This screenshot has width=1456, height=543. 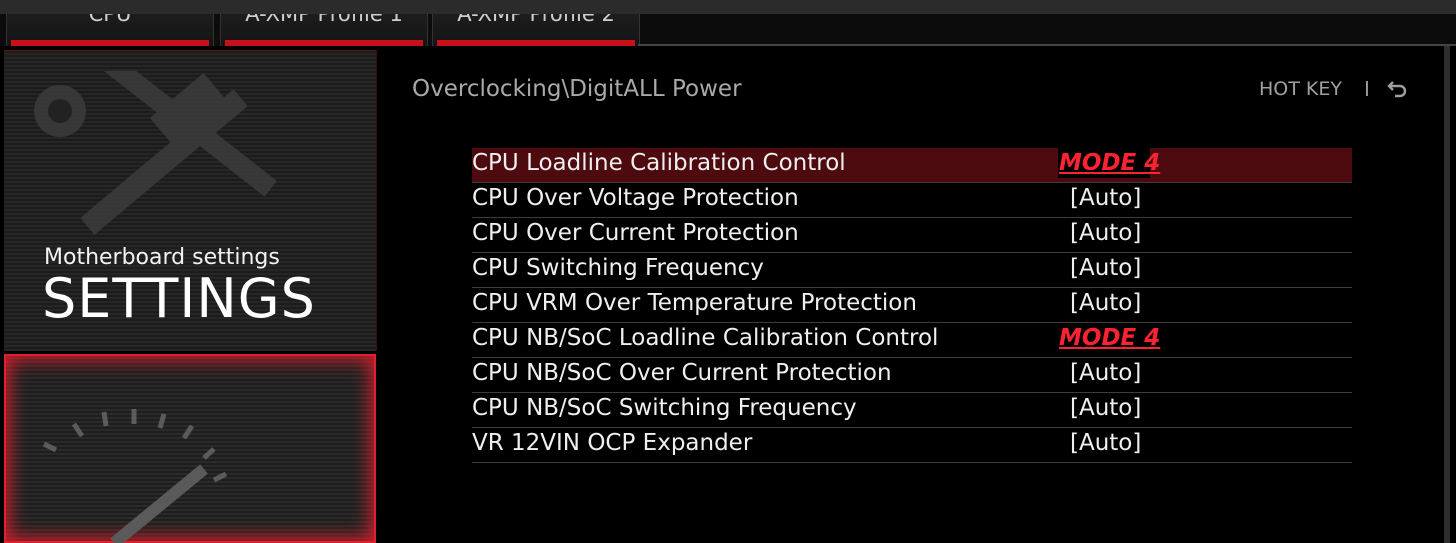 What do you see at coordinates (1367, 89) in the screenshot?
I see `separator: I` at bounding box center [1367, 89].